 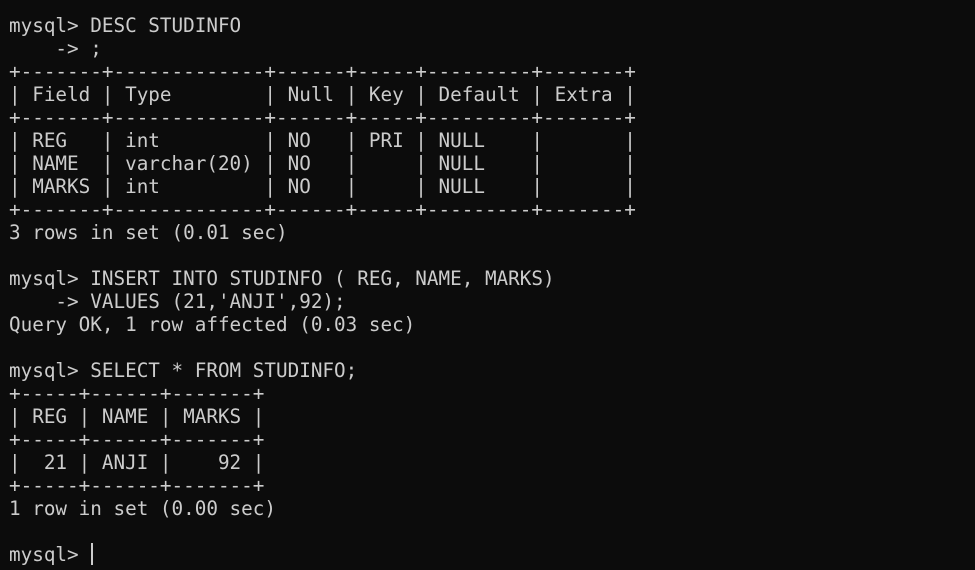 I want to click on terminal-line: mysql> DESC STUDINFO, so click(x=125, y=25).